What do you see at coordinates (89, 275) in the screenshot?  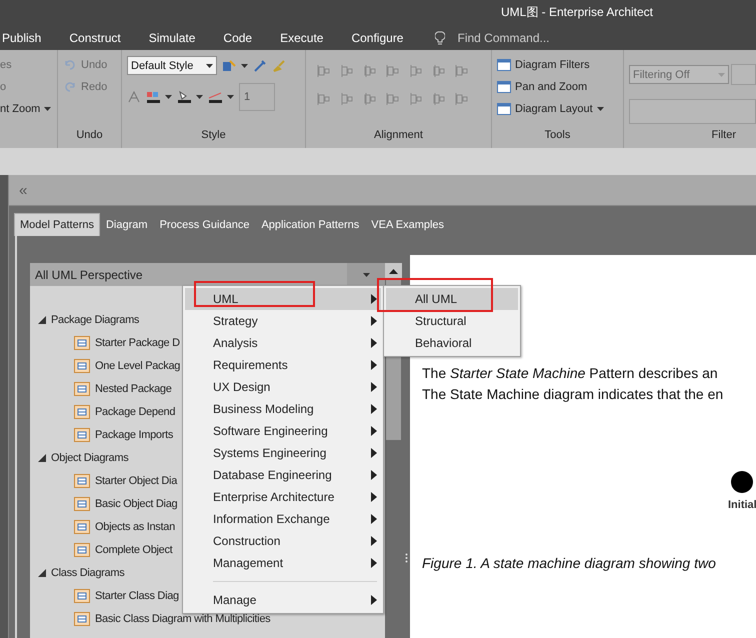 I see `perspective-label: All UML Perspective` at bounding box center [89, 275].